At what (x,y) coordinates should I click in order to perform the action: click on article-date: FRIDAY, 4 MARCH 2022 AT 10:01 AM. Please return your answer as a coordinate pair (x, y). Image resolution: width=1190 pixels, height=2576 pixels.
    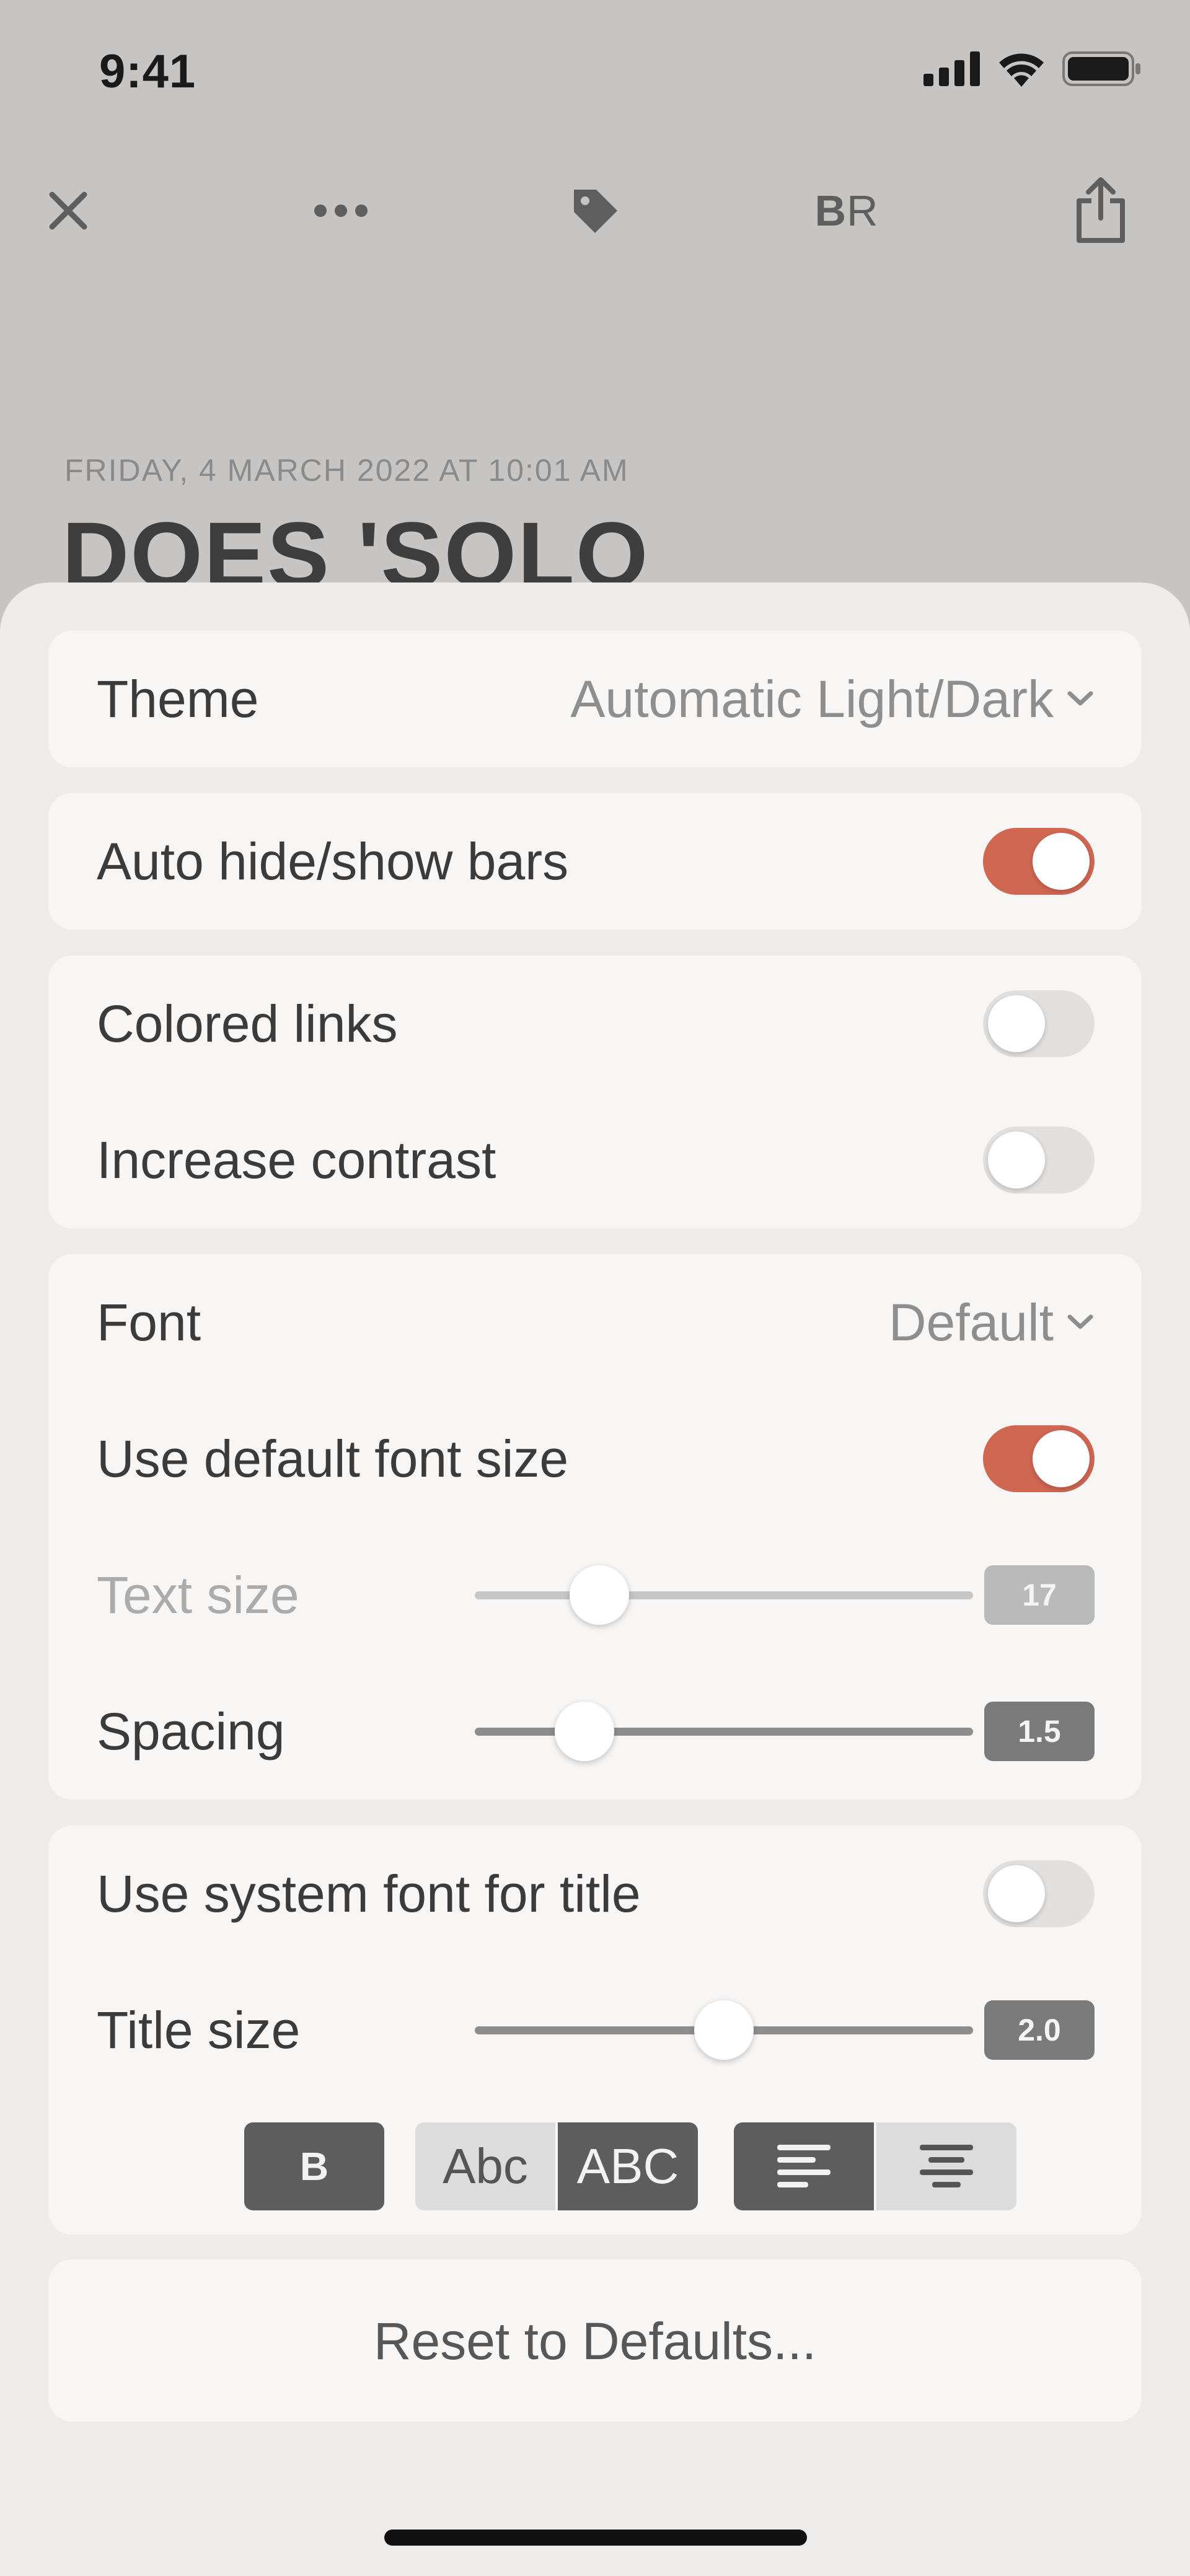
    Looking at the image, I should click on (346, 470).